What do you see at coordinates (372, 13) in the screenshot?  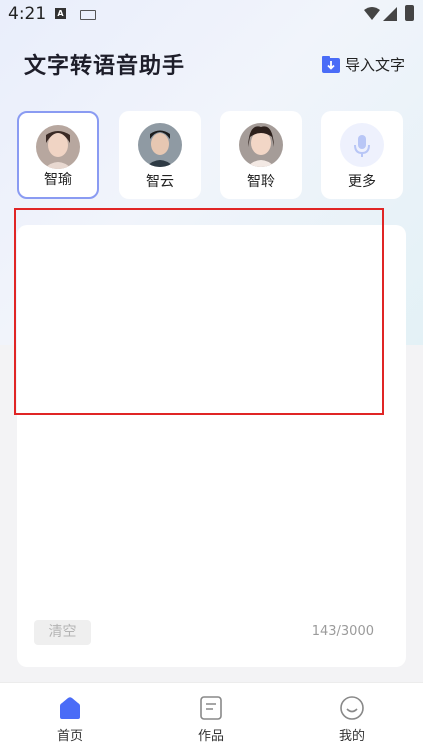 I see `wifi-icon` at bounding box center [372, 13].